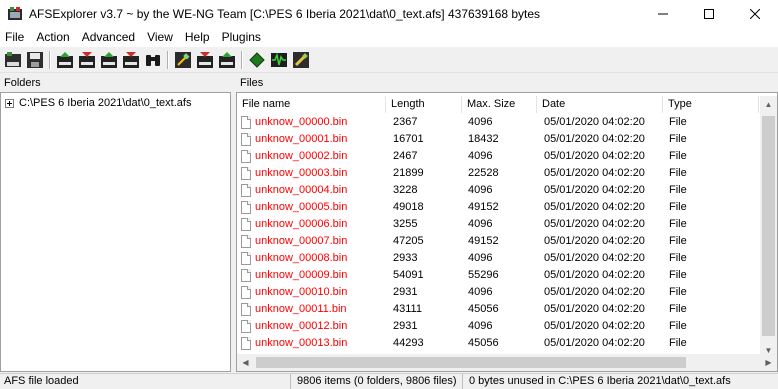 The height and width of the screenshot is (389, 778). What do you see at coordinates (252, 83) in the screenshot?
I see `files-label: Files` at bounding box center [252, 83].